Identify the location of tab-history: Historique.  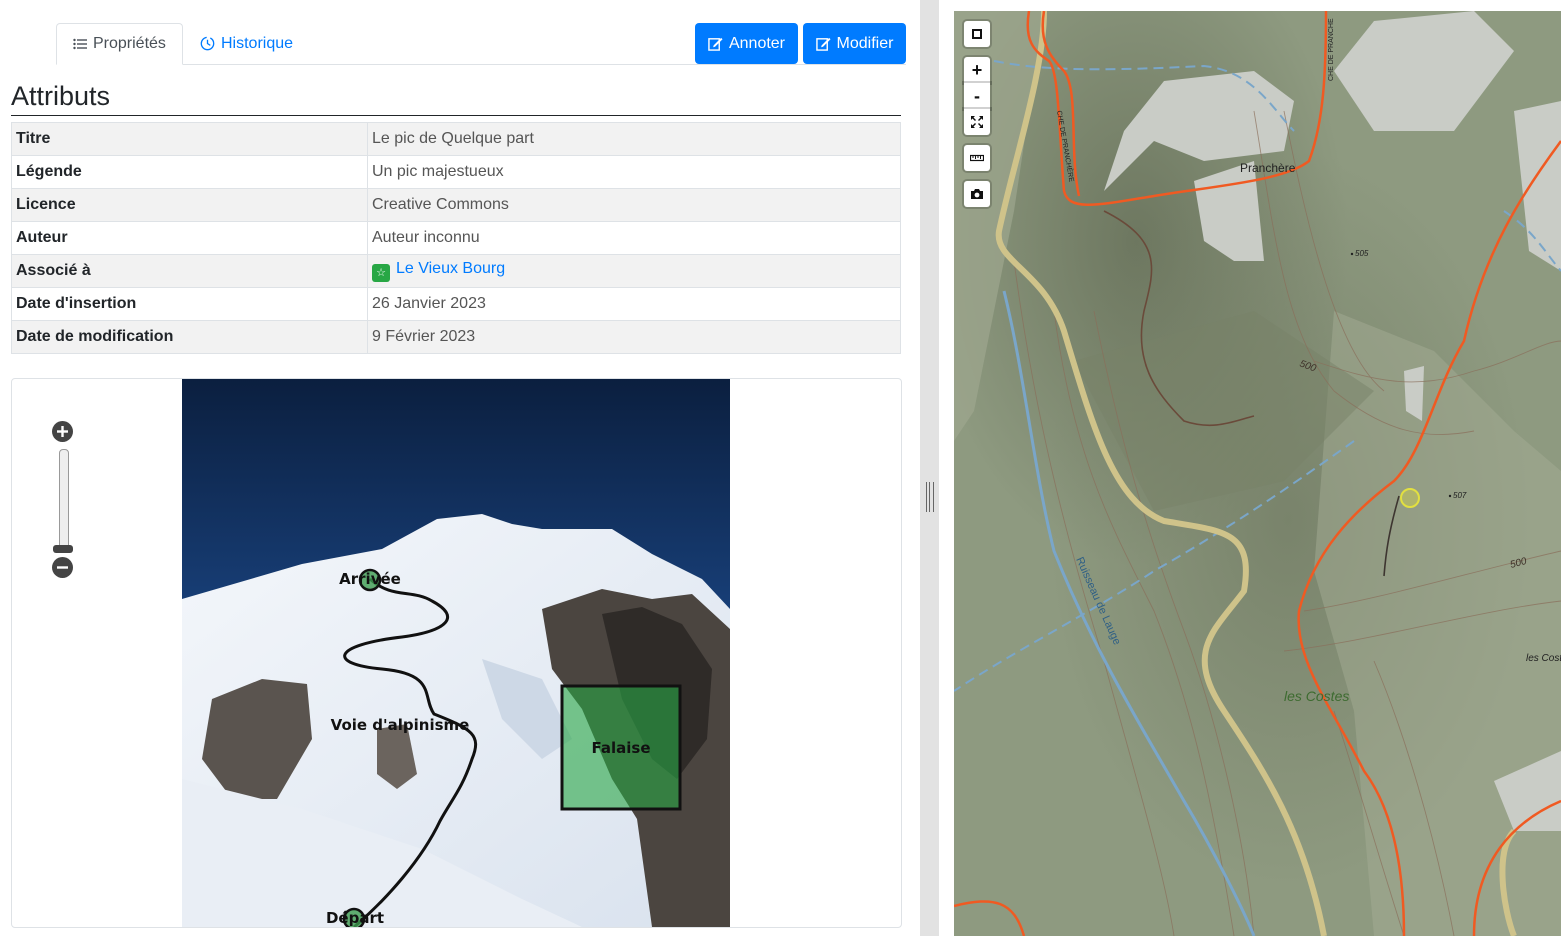
(246, 43).